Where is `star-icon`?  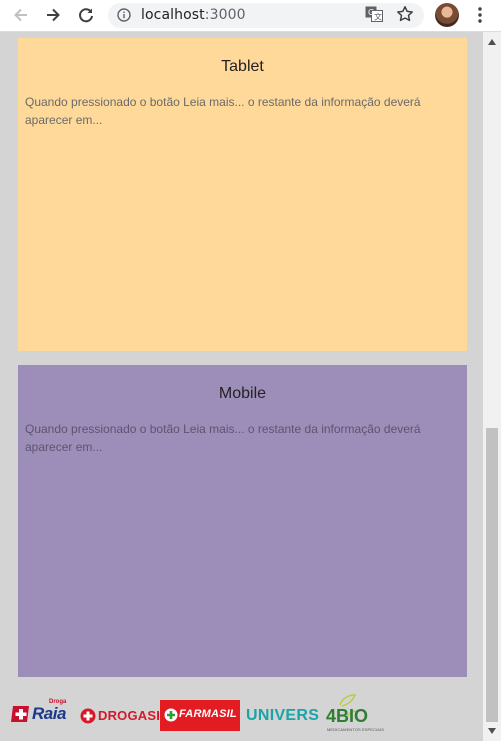
star-icon is located at coordinates (405, 14).